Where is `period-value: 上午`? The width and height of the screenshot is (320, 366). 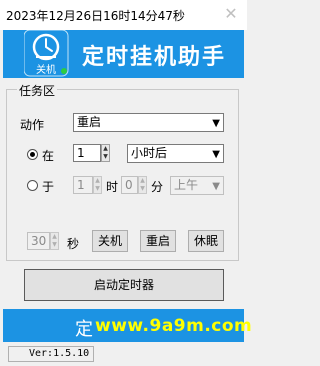 period-value: 上午 is located at coordinates (186, 185).